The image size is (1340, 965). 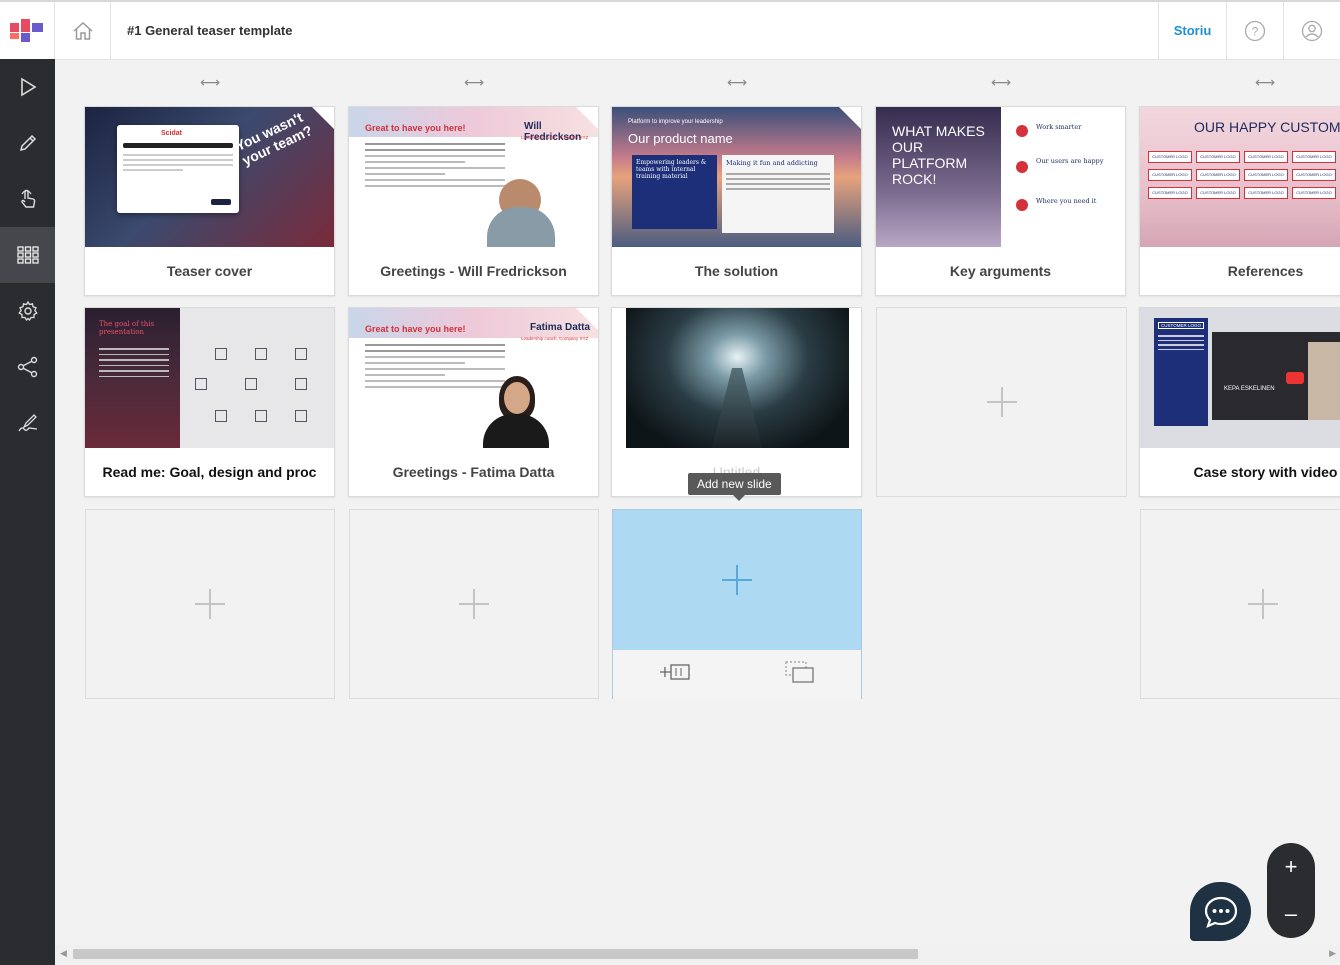 I want to click on case-person: KEPA ESKELINEN, so click(x=1249, y=389).